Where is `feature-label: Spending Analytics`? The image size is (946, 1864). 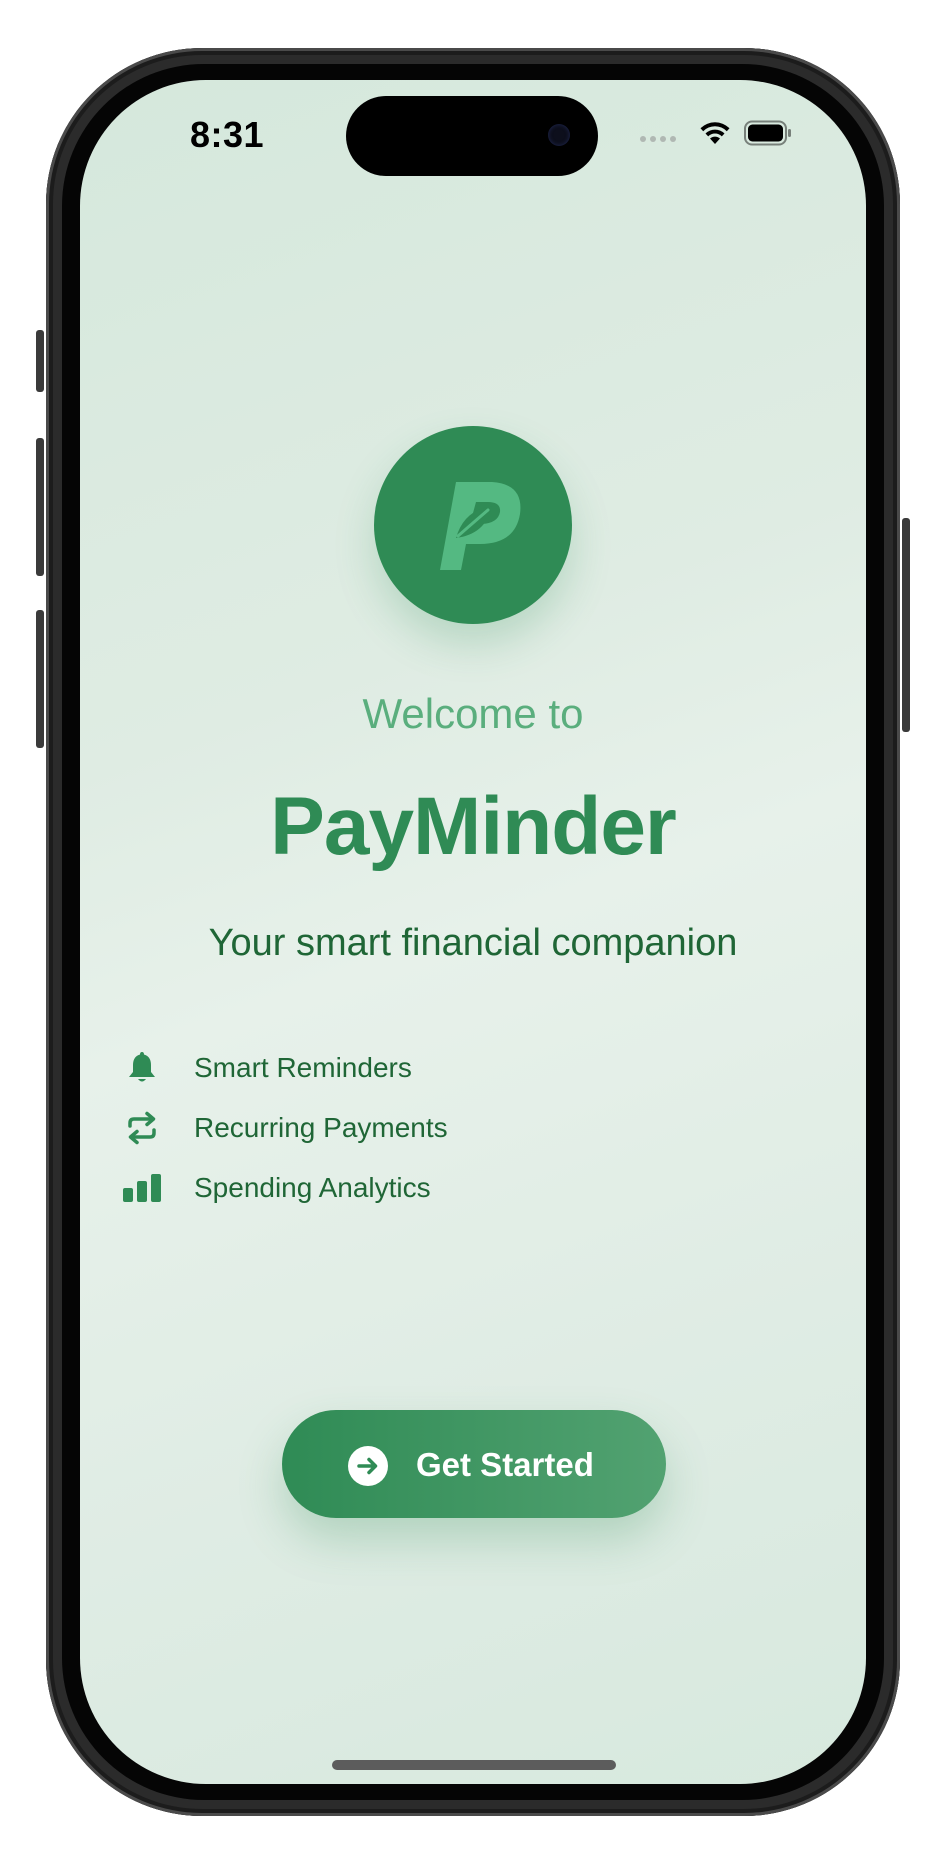 feature-label: Spending Analytics is located at coordinates (312, 1187).